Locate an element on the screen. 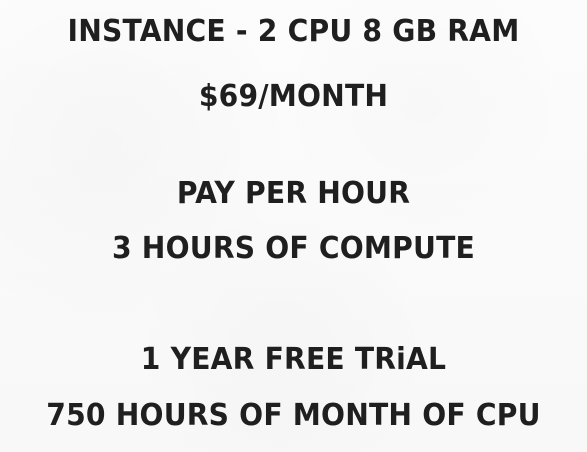 Image resolution: width=587 pixels, height=452 pixels. pay-per-hour-text: PAY PER HOUR is located at coordinates (293, 193).